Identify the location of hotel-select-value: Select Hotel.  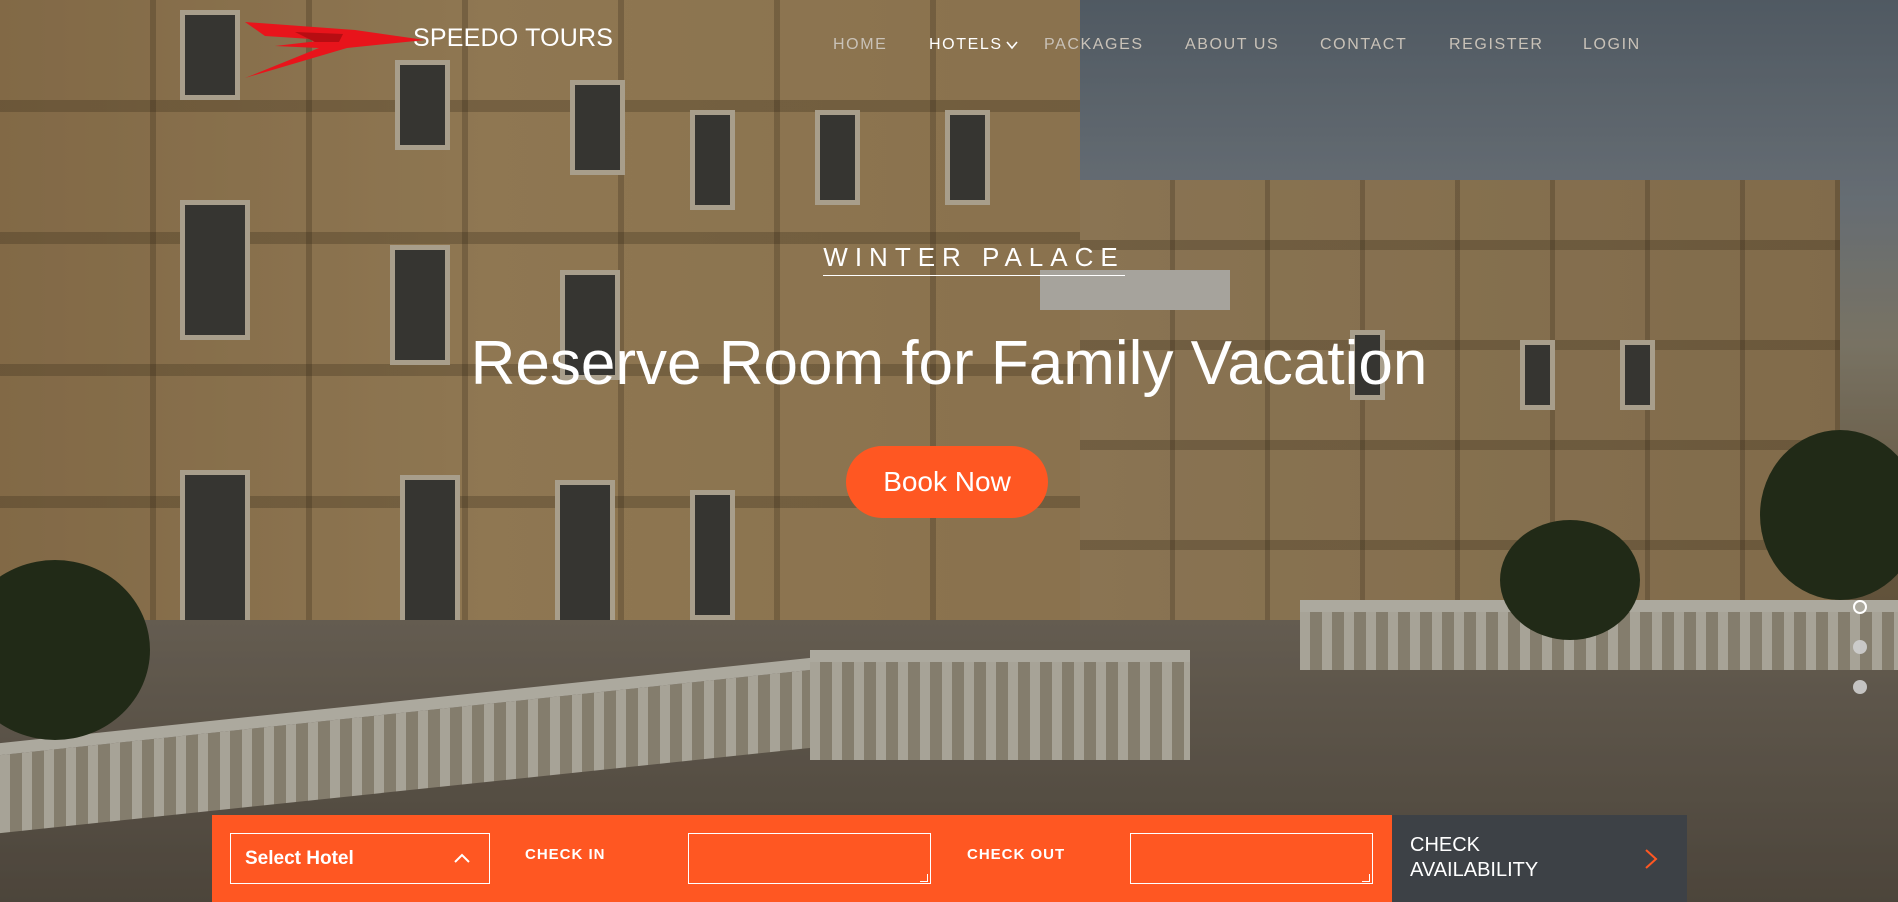
(299, 858).